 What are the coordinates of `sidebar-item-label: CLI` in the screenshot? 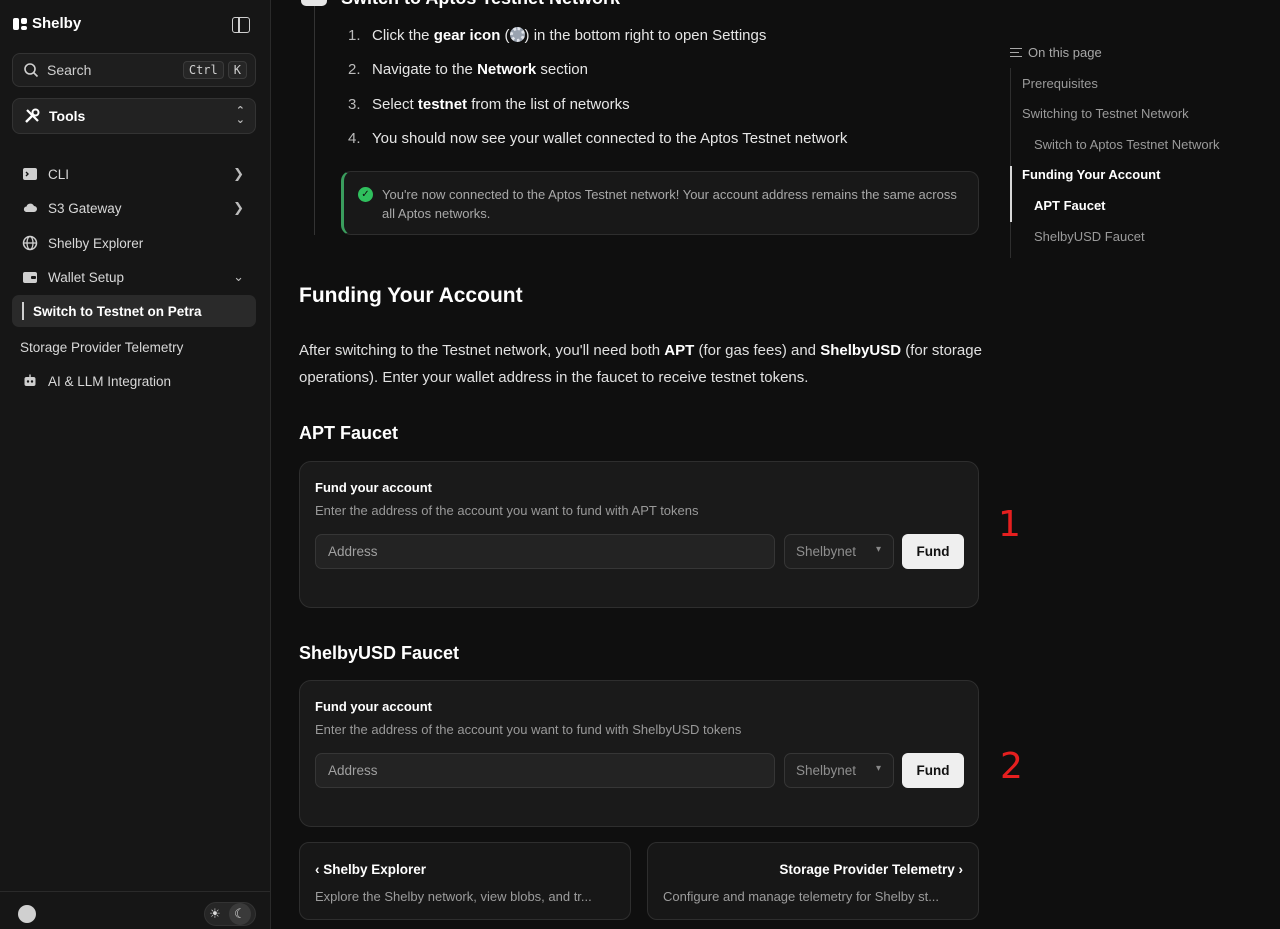 It's located at (59, 174).